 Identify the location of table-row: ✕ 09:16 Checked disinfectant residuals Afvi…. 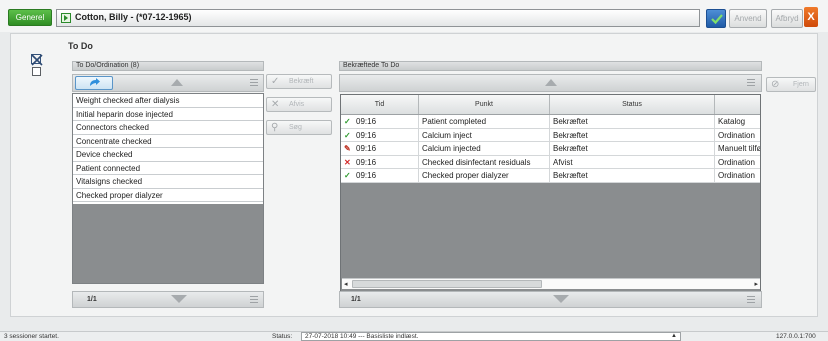
(550, 162).